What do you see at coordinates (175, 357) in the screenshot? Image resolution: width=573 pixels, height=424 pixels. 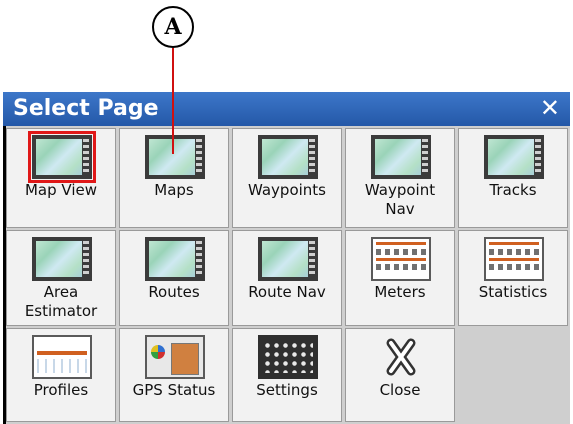 I see `gps-status-icon` at bounding box center [175, 357].